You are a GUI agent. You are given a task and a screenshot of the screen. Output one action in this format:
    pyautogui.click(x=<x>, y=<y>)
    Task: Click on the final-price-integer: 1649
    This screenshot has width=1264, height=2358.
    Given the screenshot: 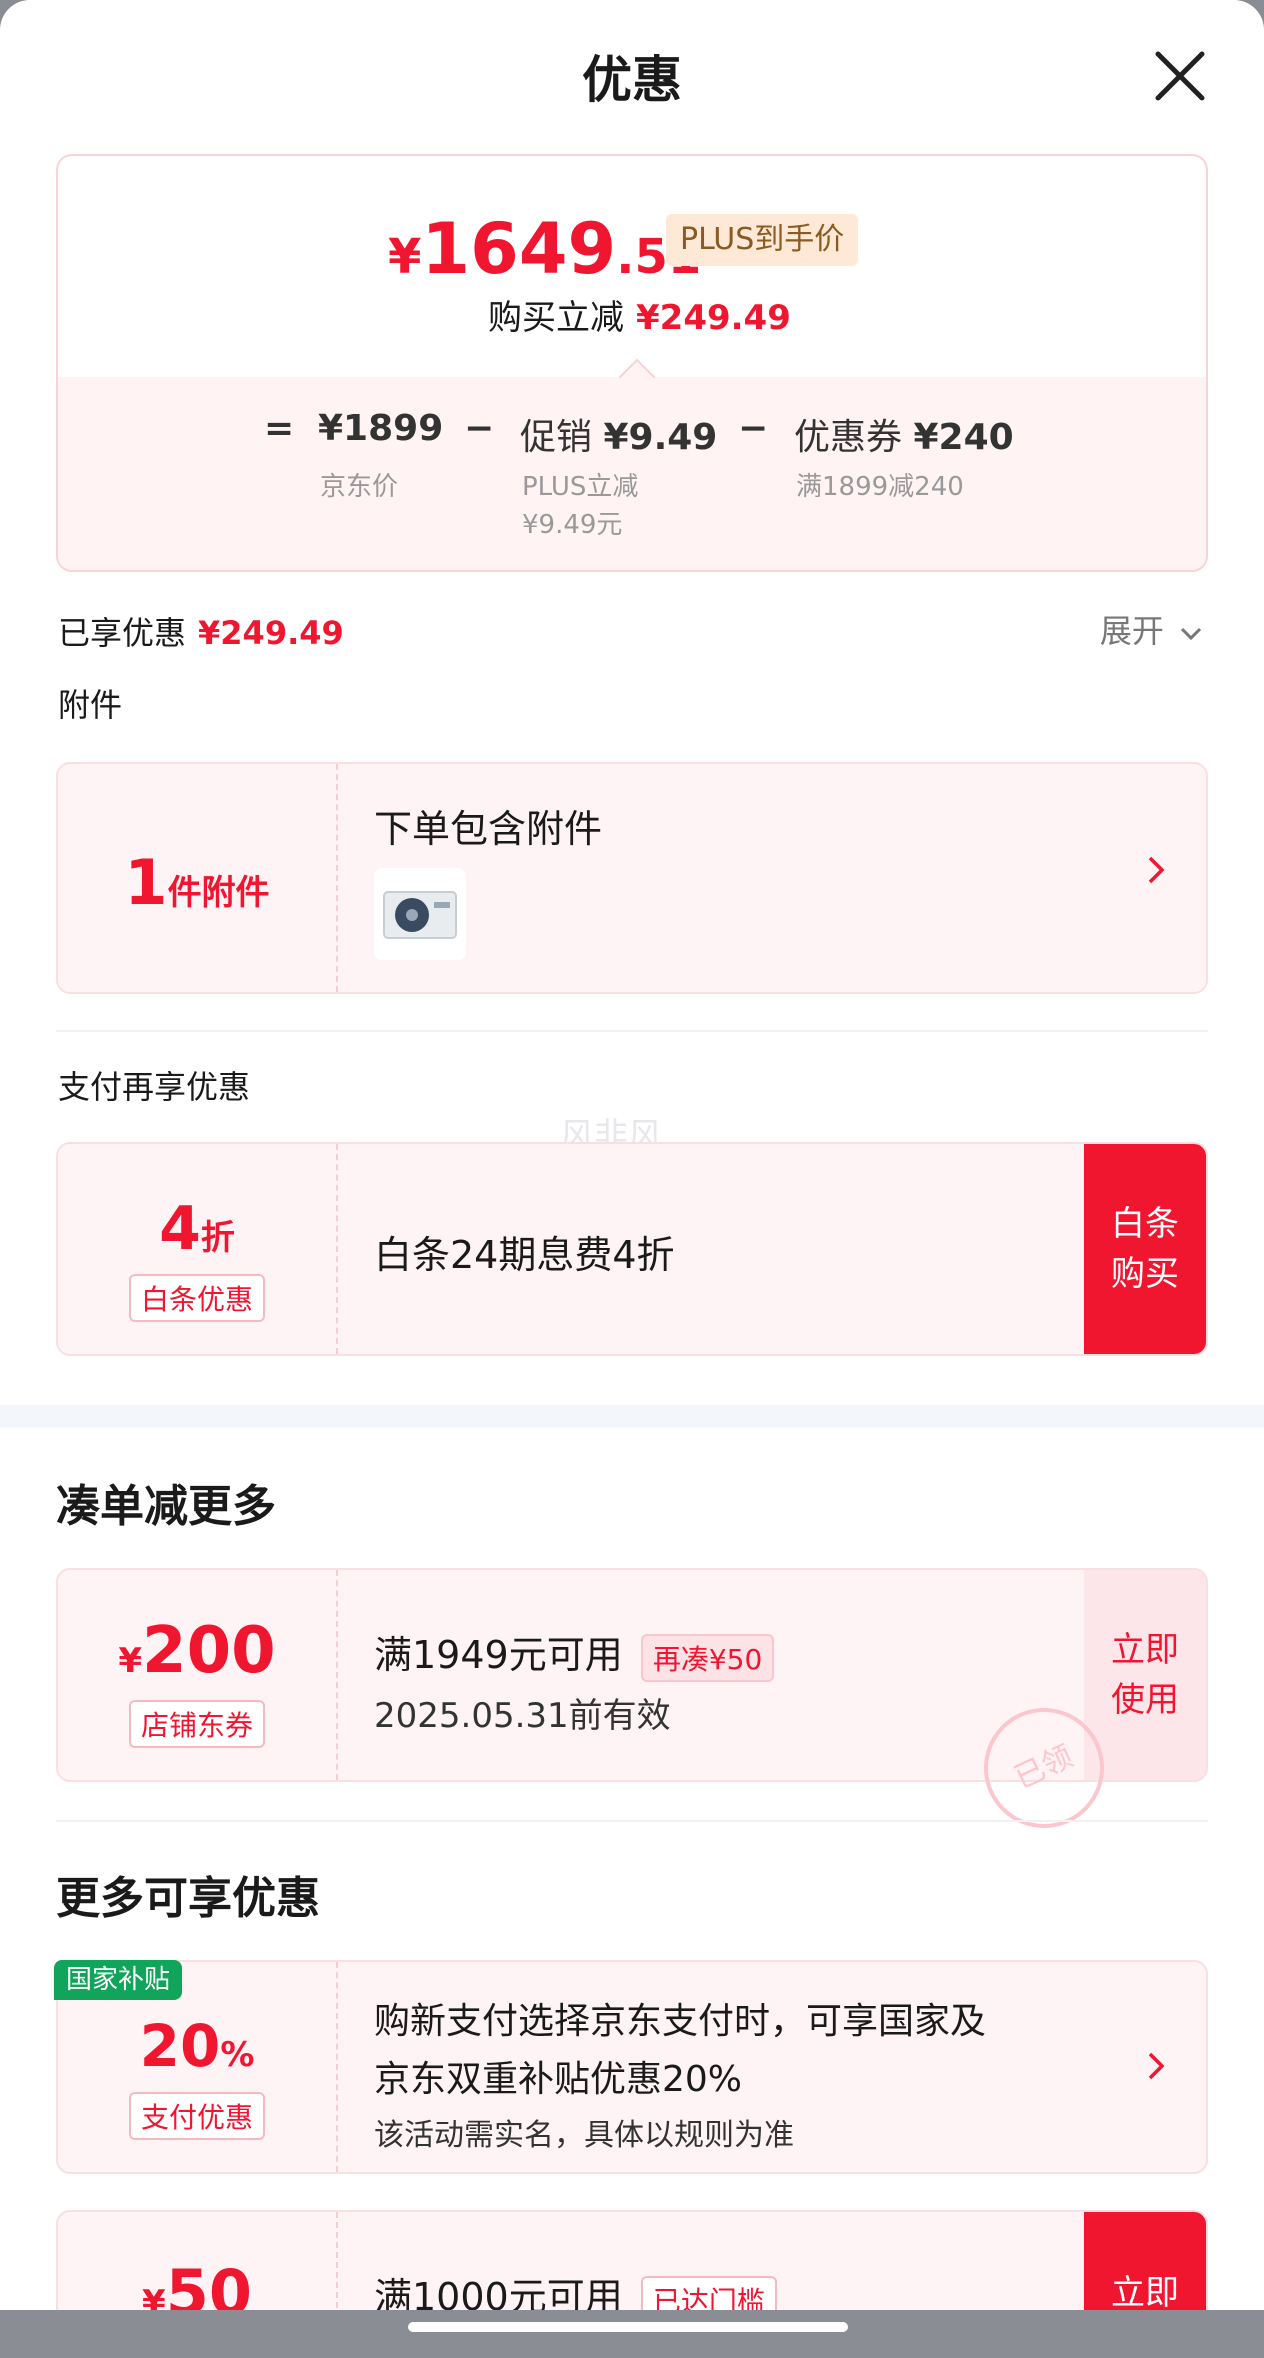 What is the action you would take?
    pyautogui.click(x=519, y=249)
    